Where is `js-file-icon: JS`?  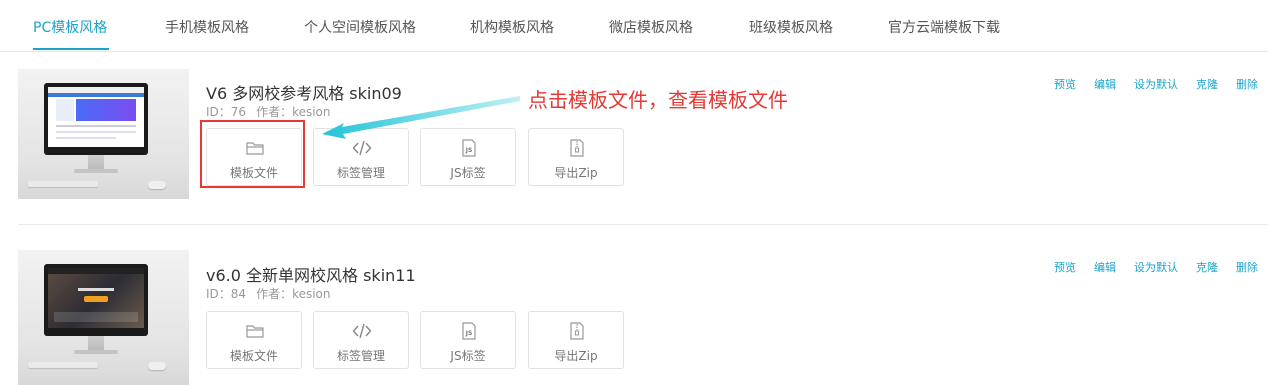
js-file-icon: JS is located at coordinates (469, 331).